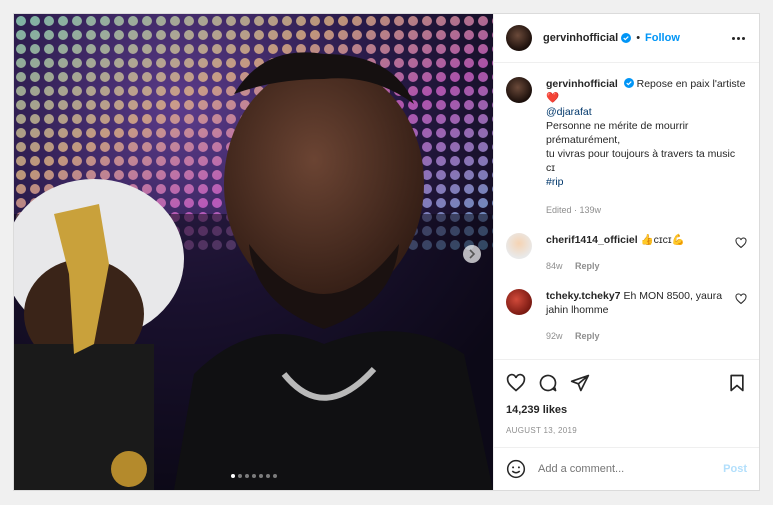  I want to click on next-photo-button, so click(472, 254).